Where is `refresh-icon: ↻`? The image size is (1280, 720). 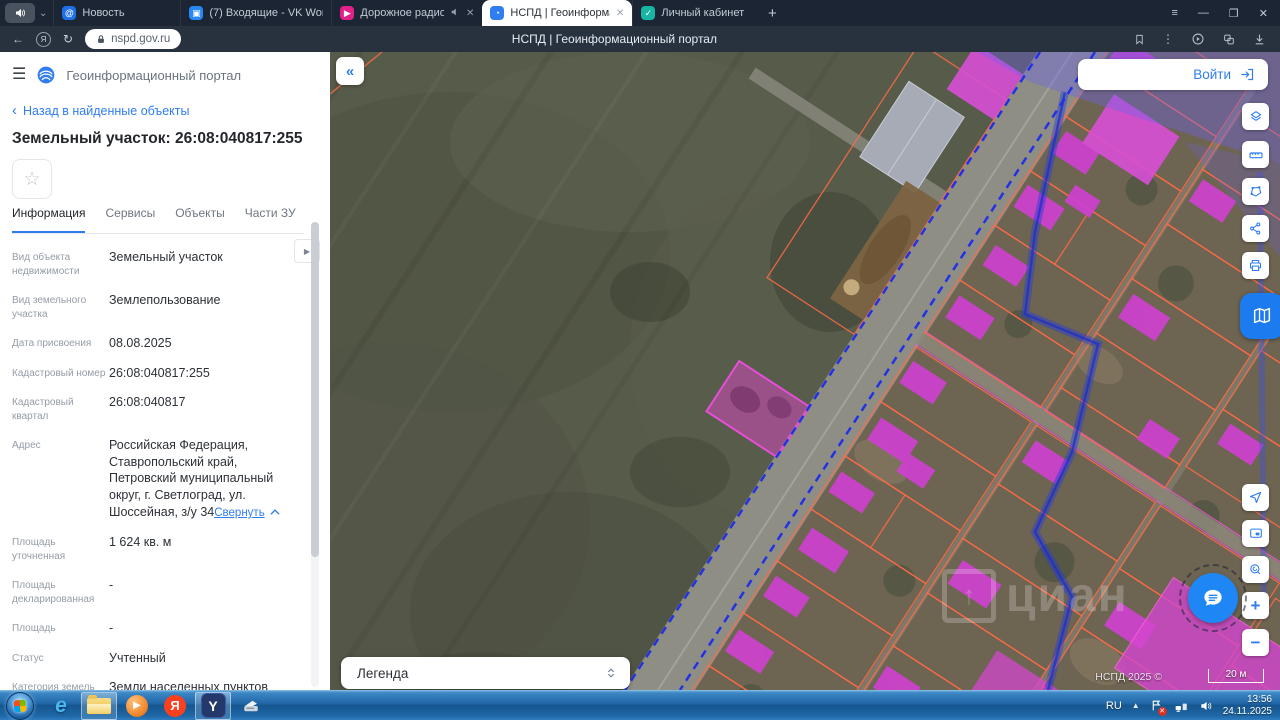
refresh-icon: ↻ is located at coordinates (68, 39).